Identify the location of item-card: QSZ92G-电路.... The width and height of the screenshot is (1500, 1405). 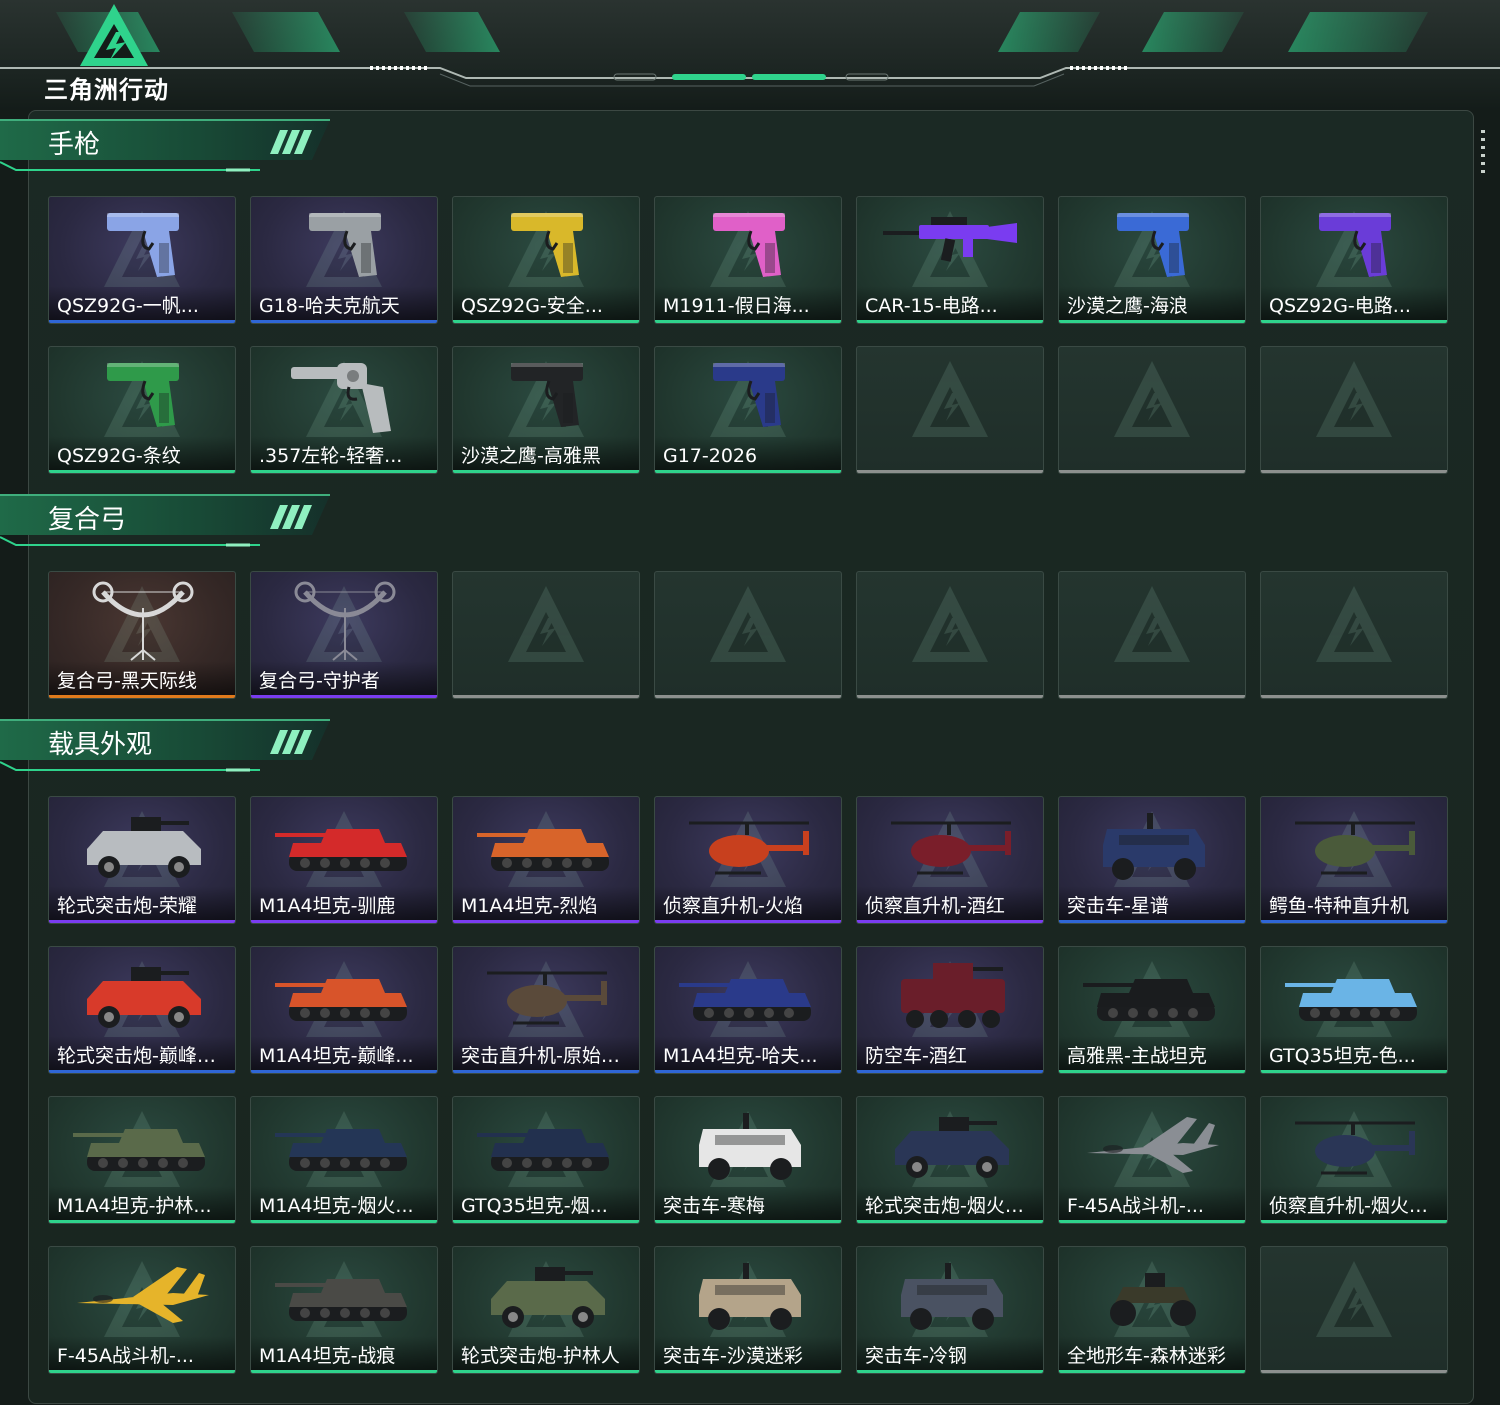
(1354, 260).